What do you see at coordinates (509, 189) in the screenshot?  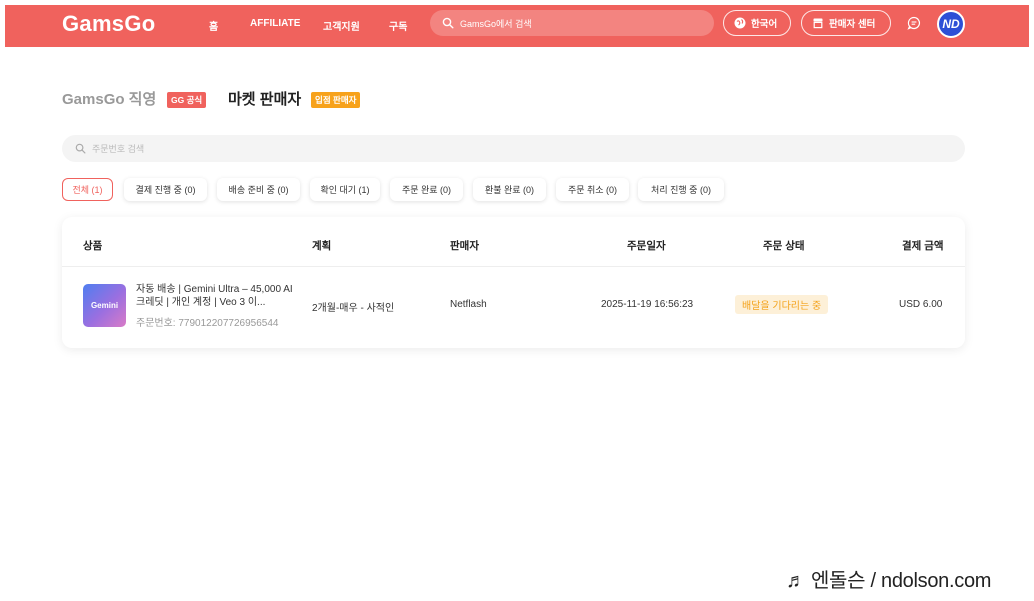 I see `filter-refund-complete: 환불 완료 (0)` at bounding box center [509, 189].